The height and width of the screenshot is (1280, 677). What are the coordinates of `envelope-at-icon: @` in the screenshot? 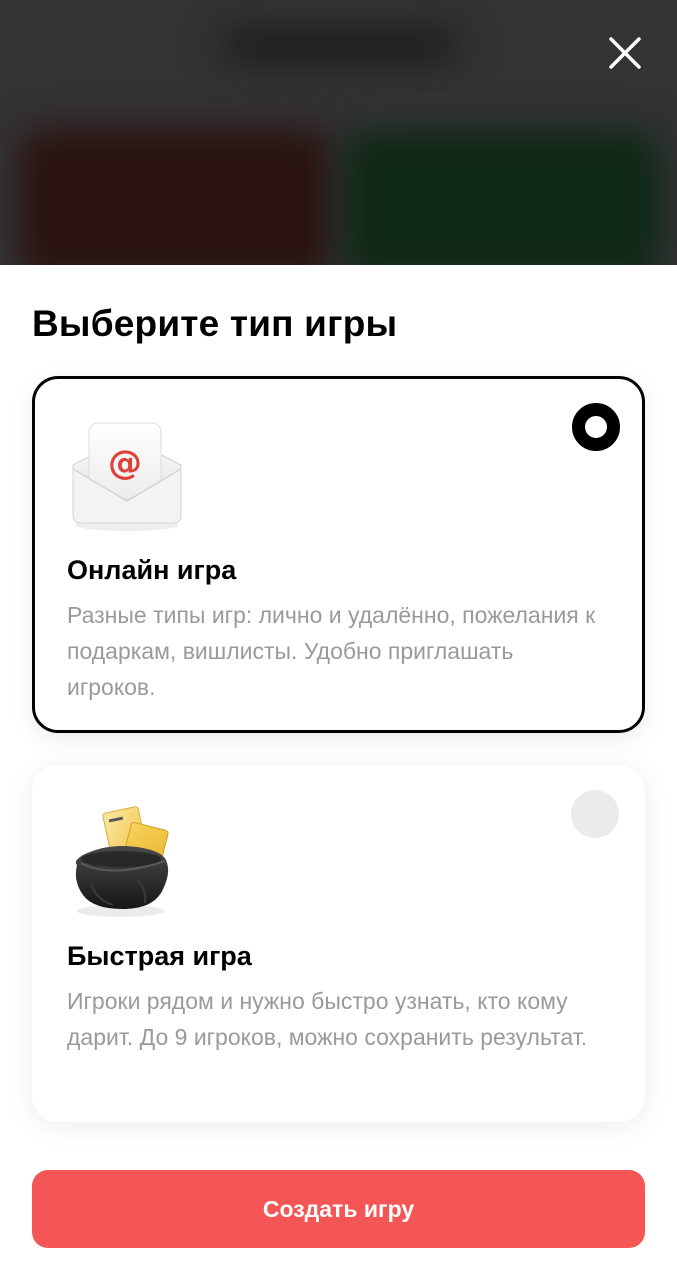 It's located at (127, 477).